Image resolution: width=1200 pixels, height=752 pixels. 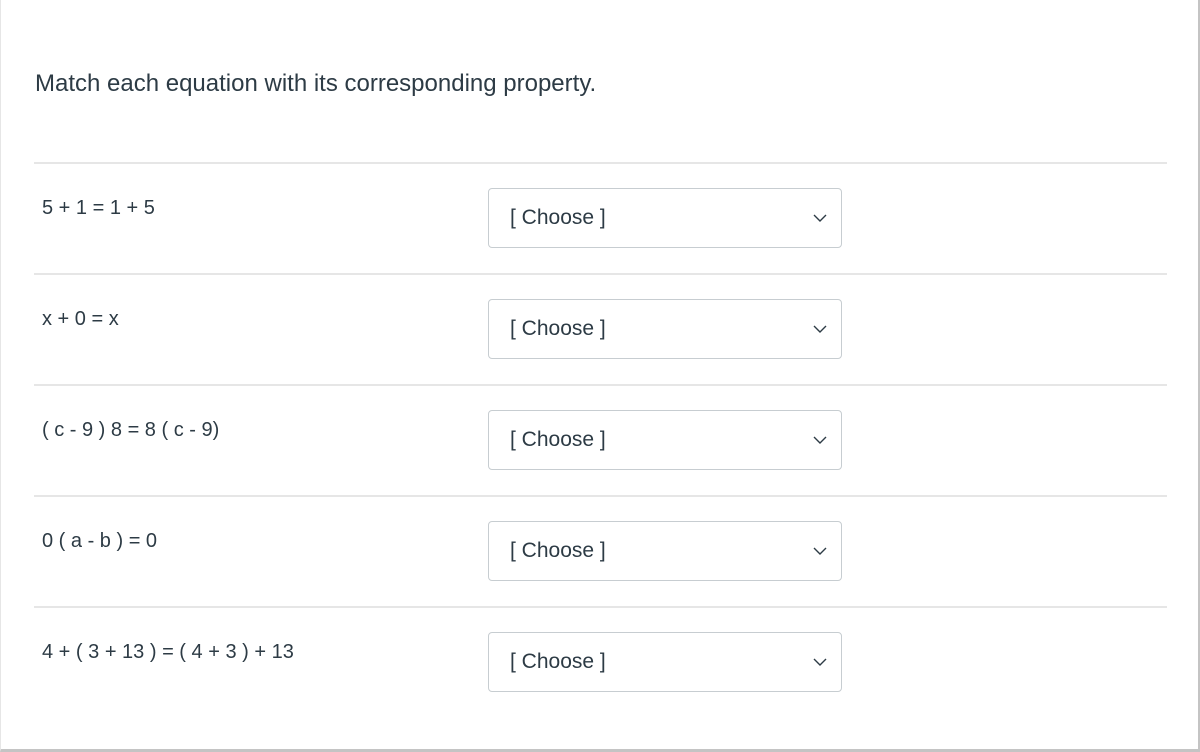 What do you see at coordinates (98, 208) in the screenshot?
I see `equation-label: 5 + 1 = 1 + 5` at bounding box center [98, 208].